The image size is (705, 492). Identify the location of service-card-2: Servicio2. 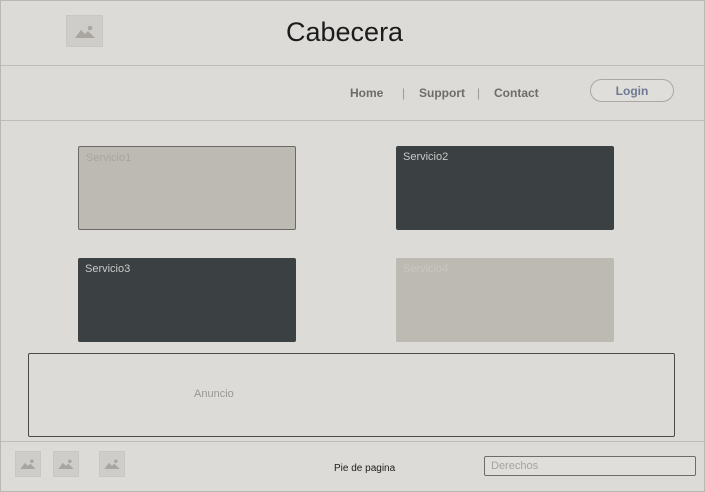
(505, 188).